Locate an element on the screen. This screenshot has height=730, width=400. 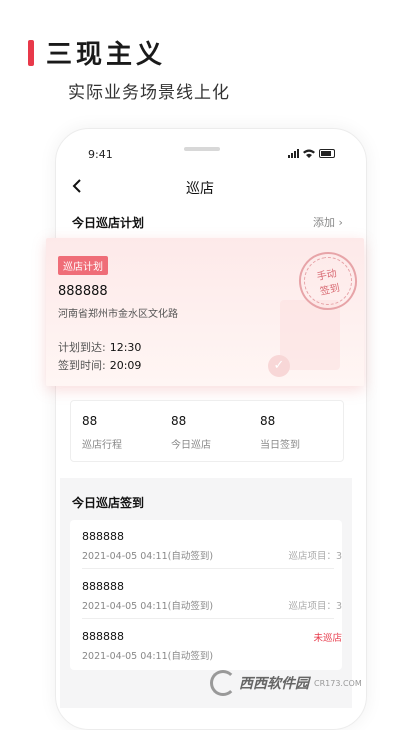
promo-title: 三现主义 is located at coordinates (106, 55).